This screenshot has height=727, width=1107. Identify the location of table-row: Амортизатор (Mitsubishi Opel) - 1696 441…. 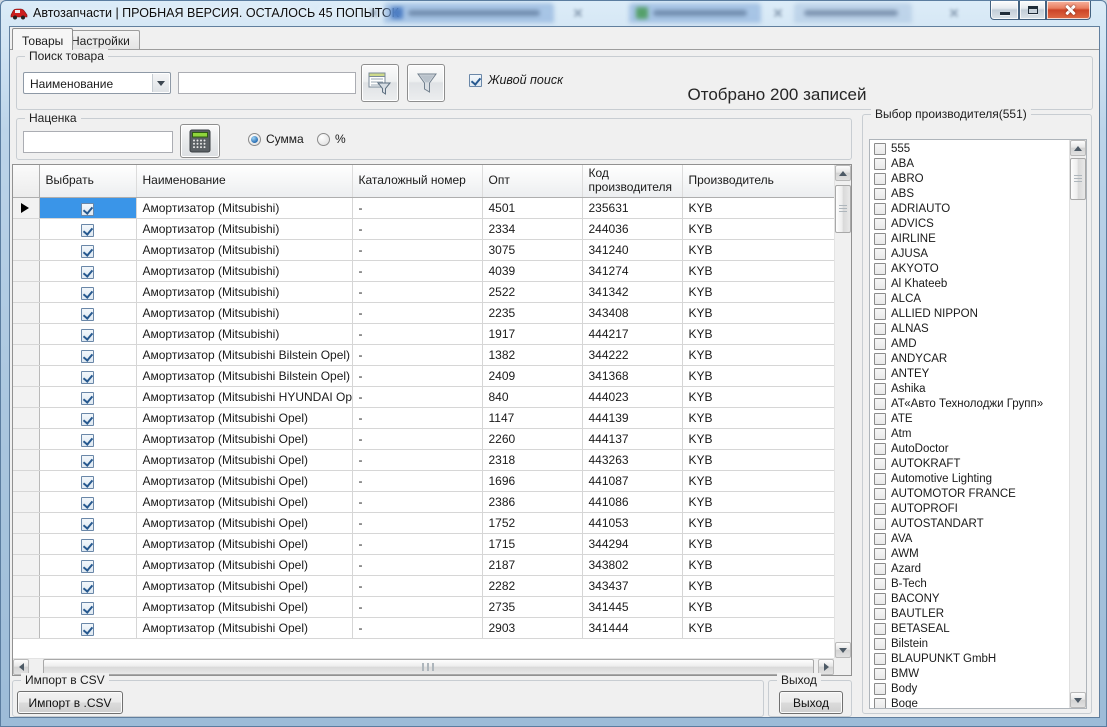
(425, 481).